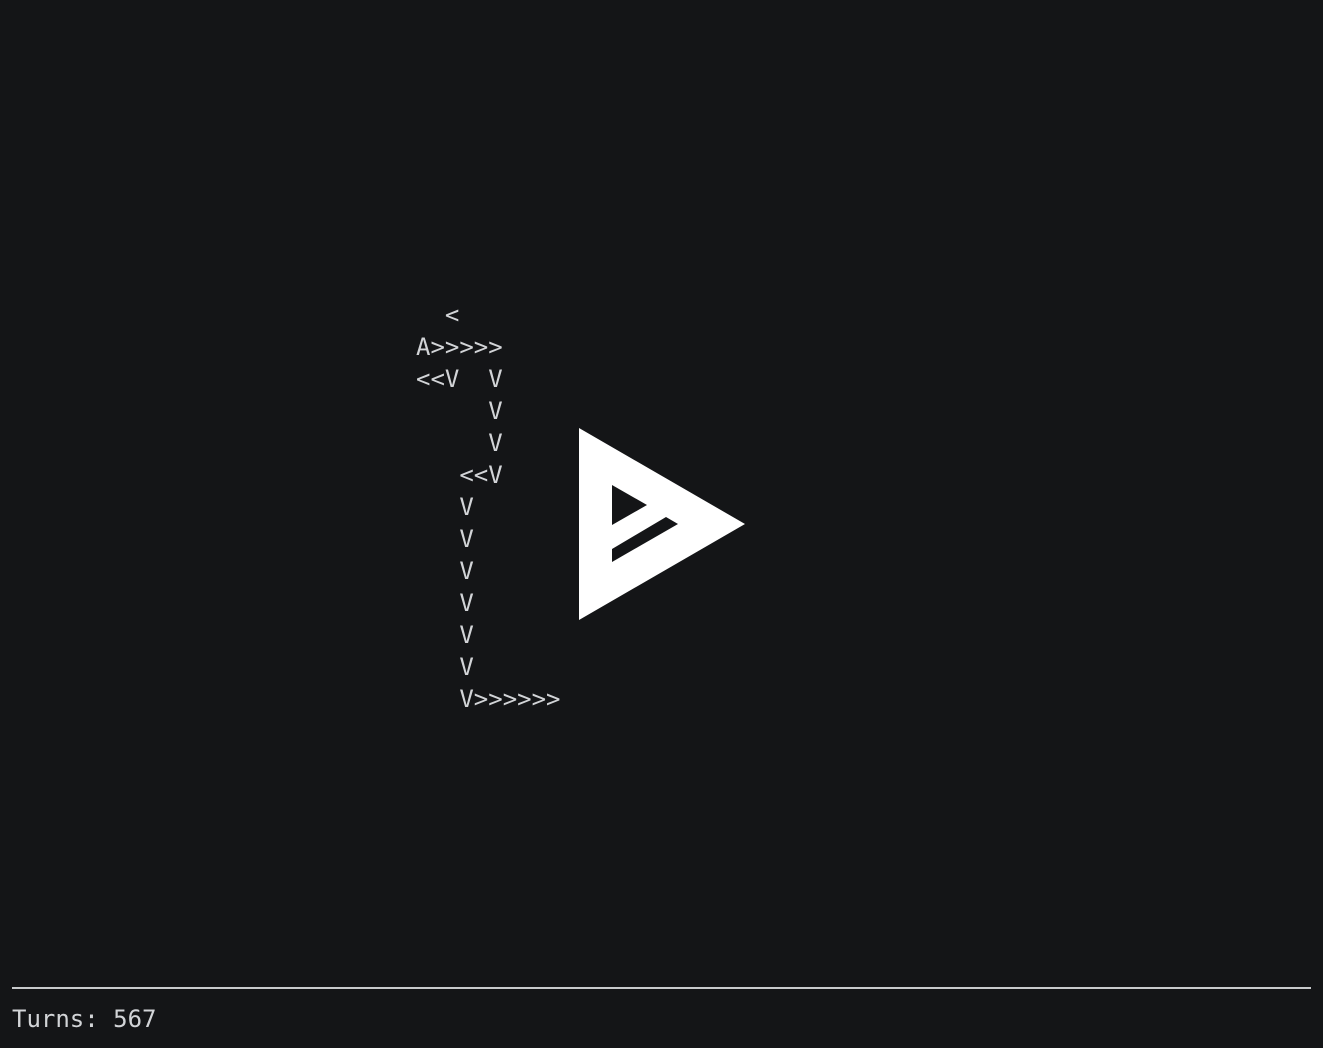 This screenshot has width=1323, height=1048. What do you see at coordinates (661, 988) in the screenshot?
I see `status-divider` at bounding box center [661, 988].